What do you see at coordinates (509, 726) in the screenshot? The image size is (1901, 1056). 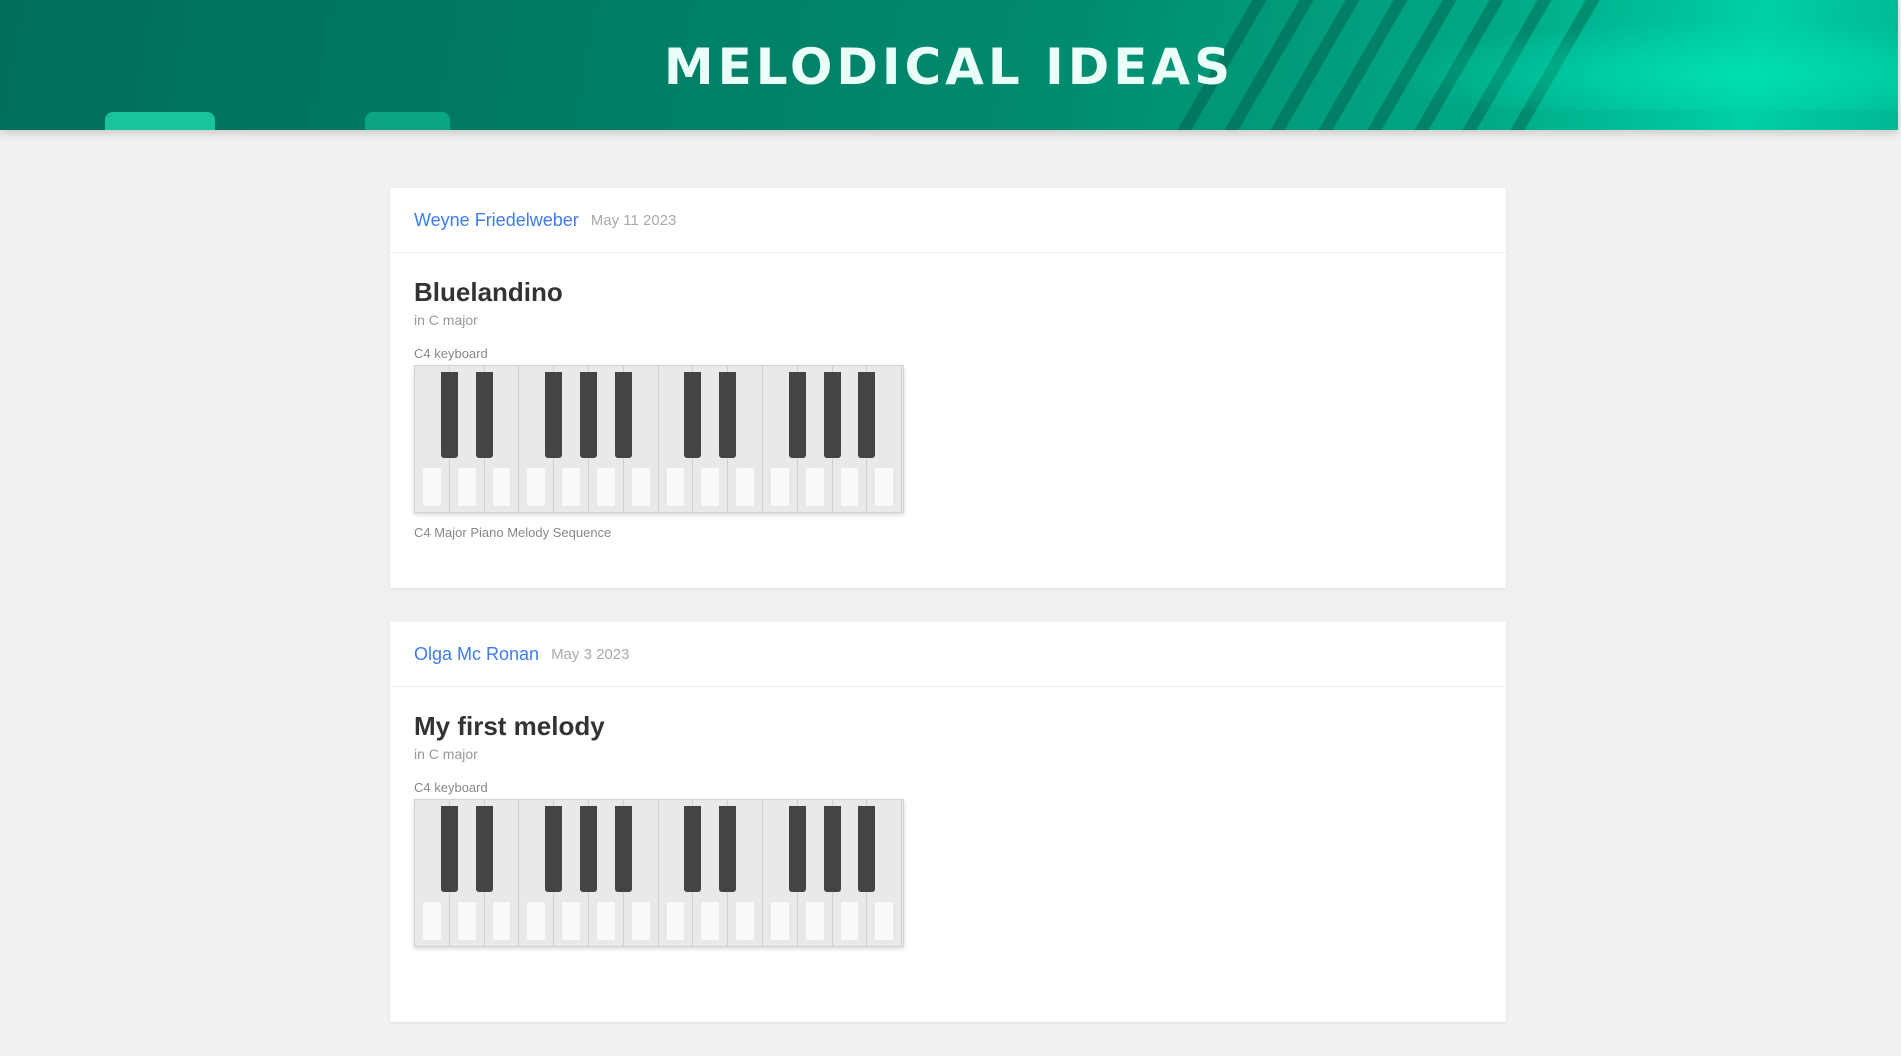 I see `song-title: My first melody` at bounding box center [509, 726].